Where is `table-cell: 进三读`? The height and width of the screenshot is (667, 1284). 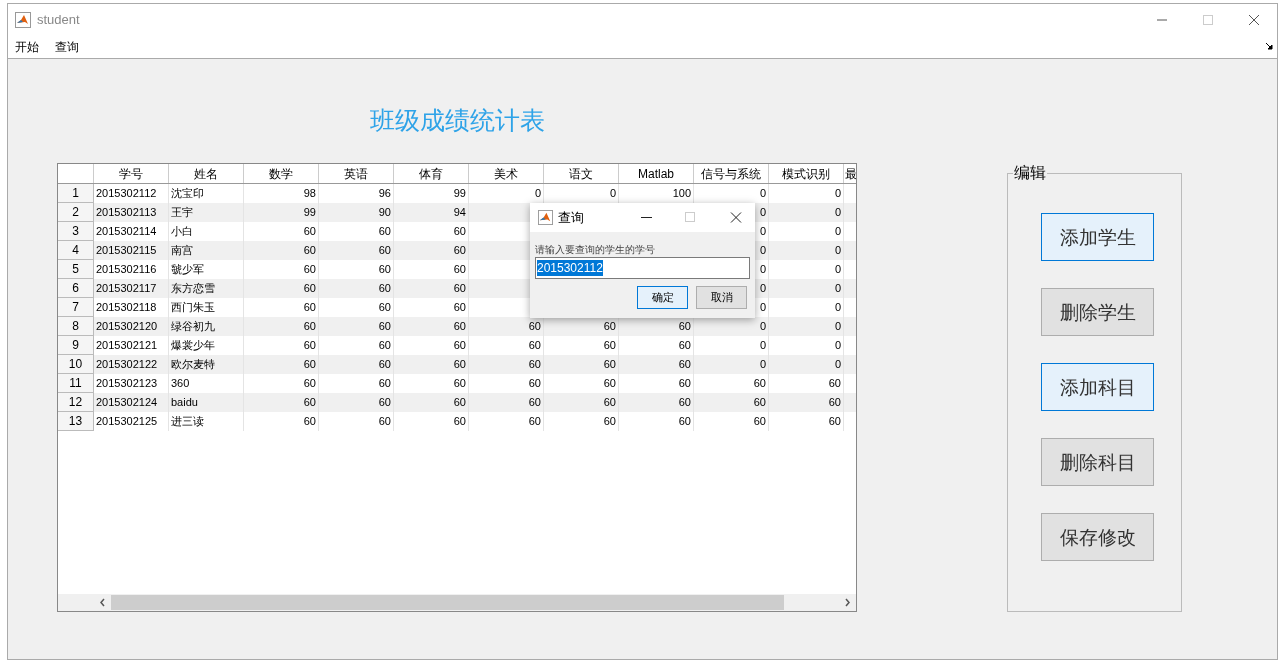 table-cell: 进三读 is located at coordinates (206, 421).